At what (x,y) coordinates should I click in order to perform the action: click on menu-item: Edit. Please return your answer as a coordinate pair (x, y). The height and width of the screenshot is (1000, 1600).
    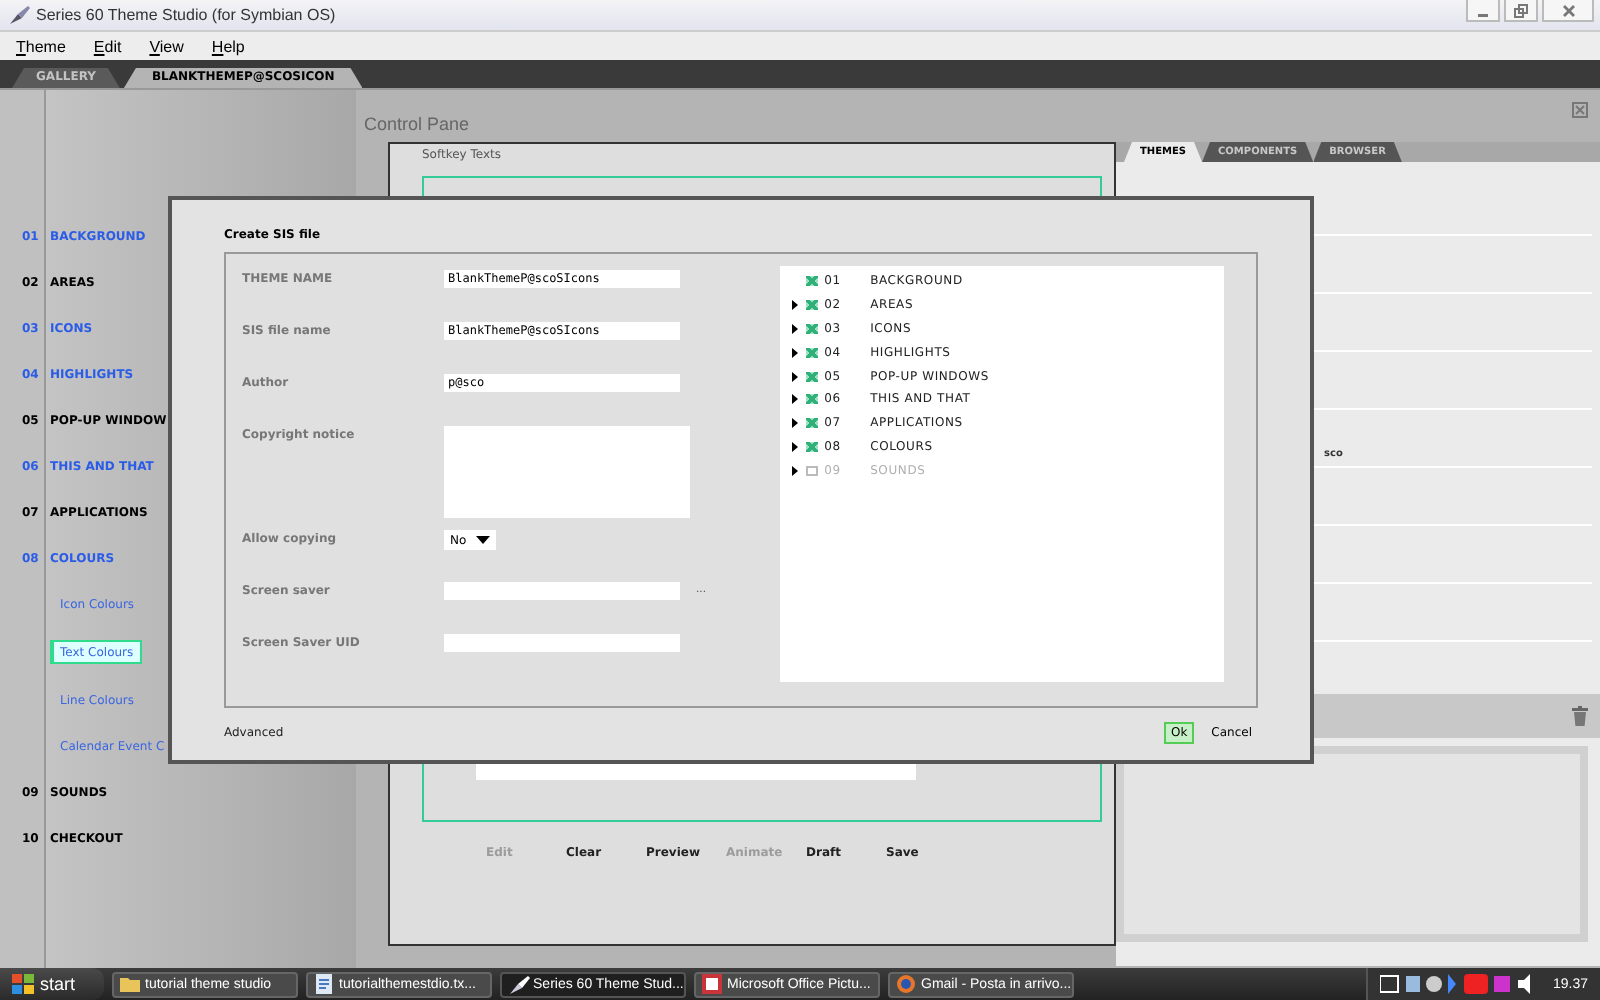
    Looking at the image, I should click on (107, 46).